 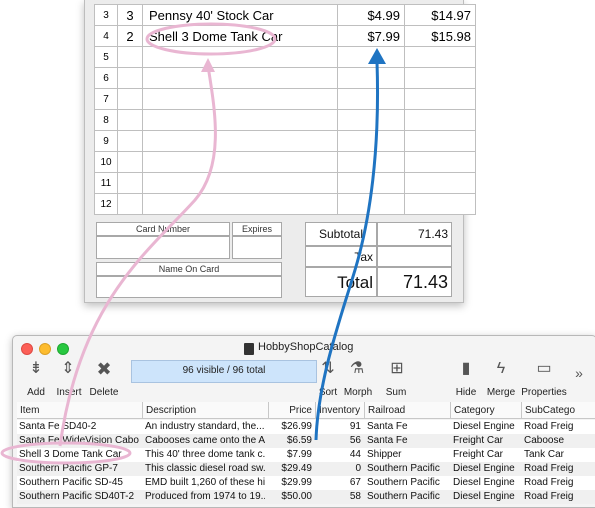 I want to click on pink-arrowhead, so click(x=208, y=65).